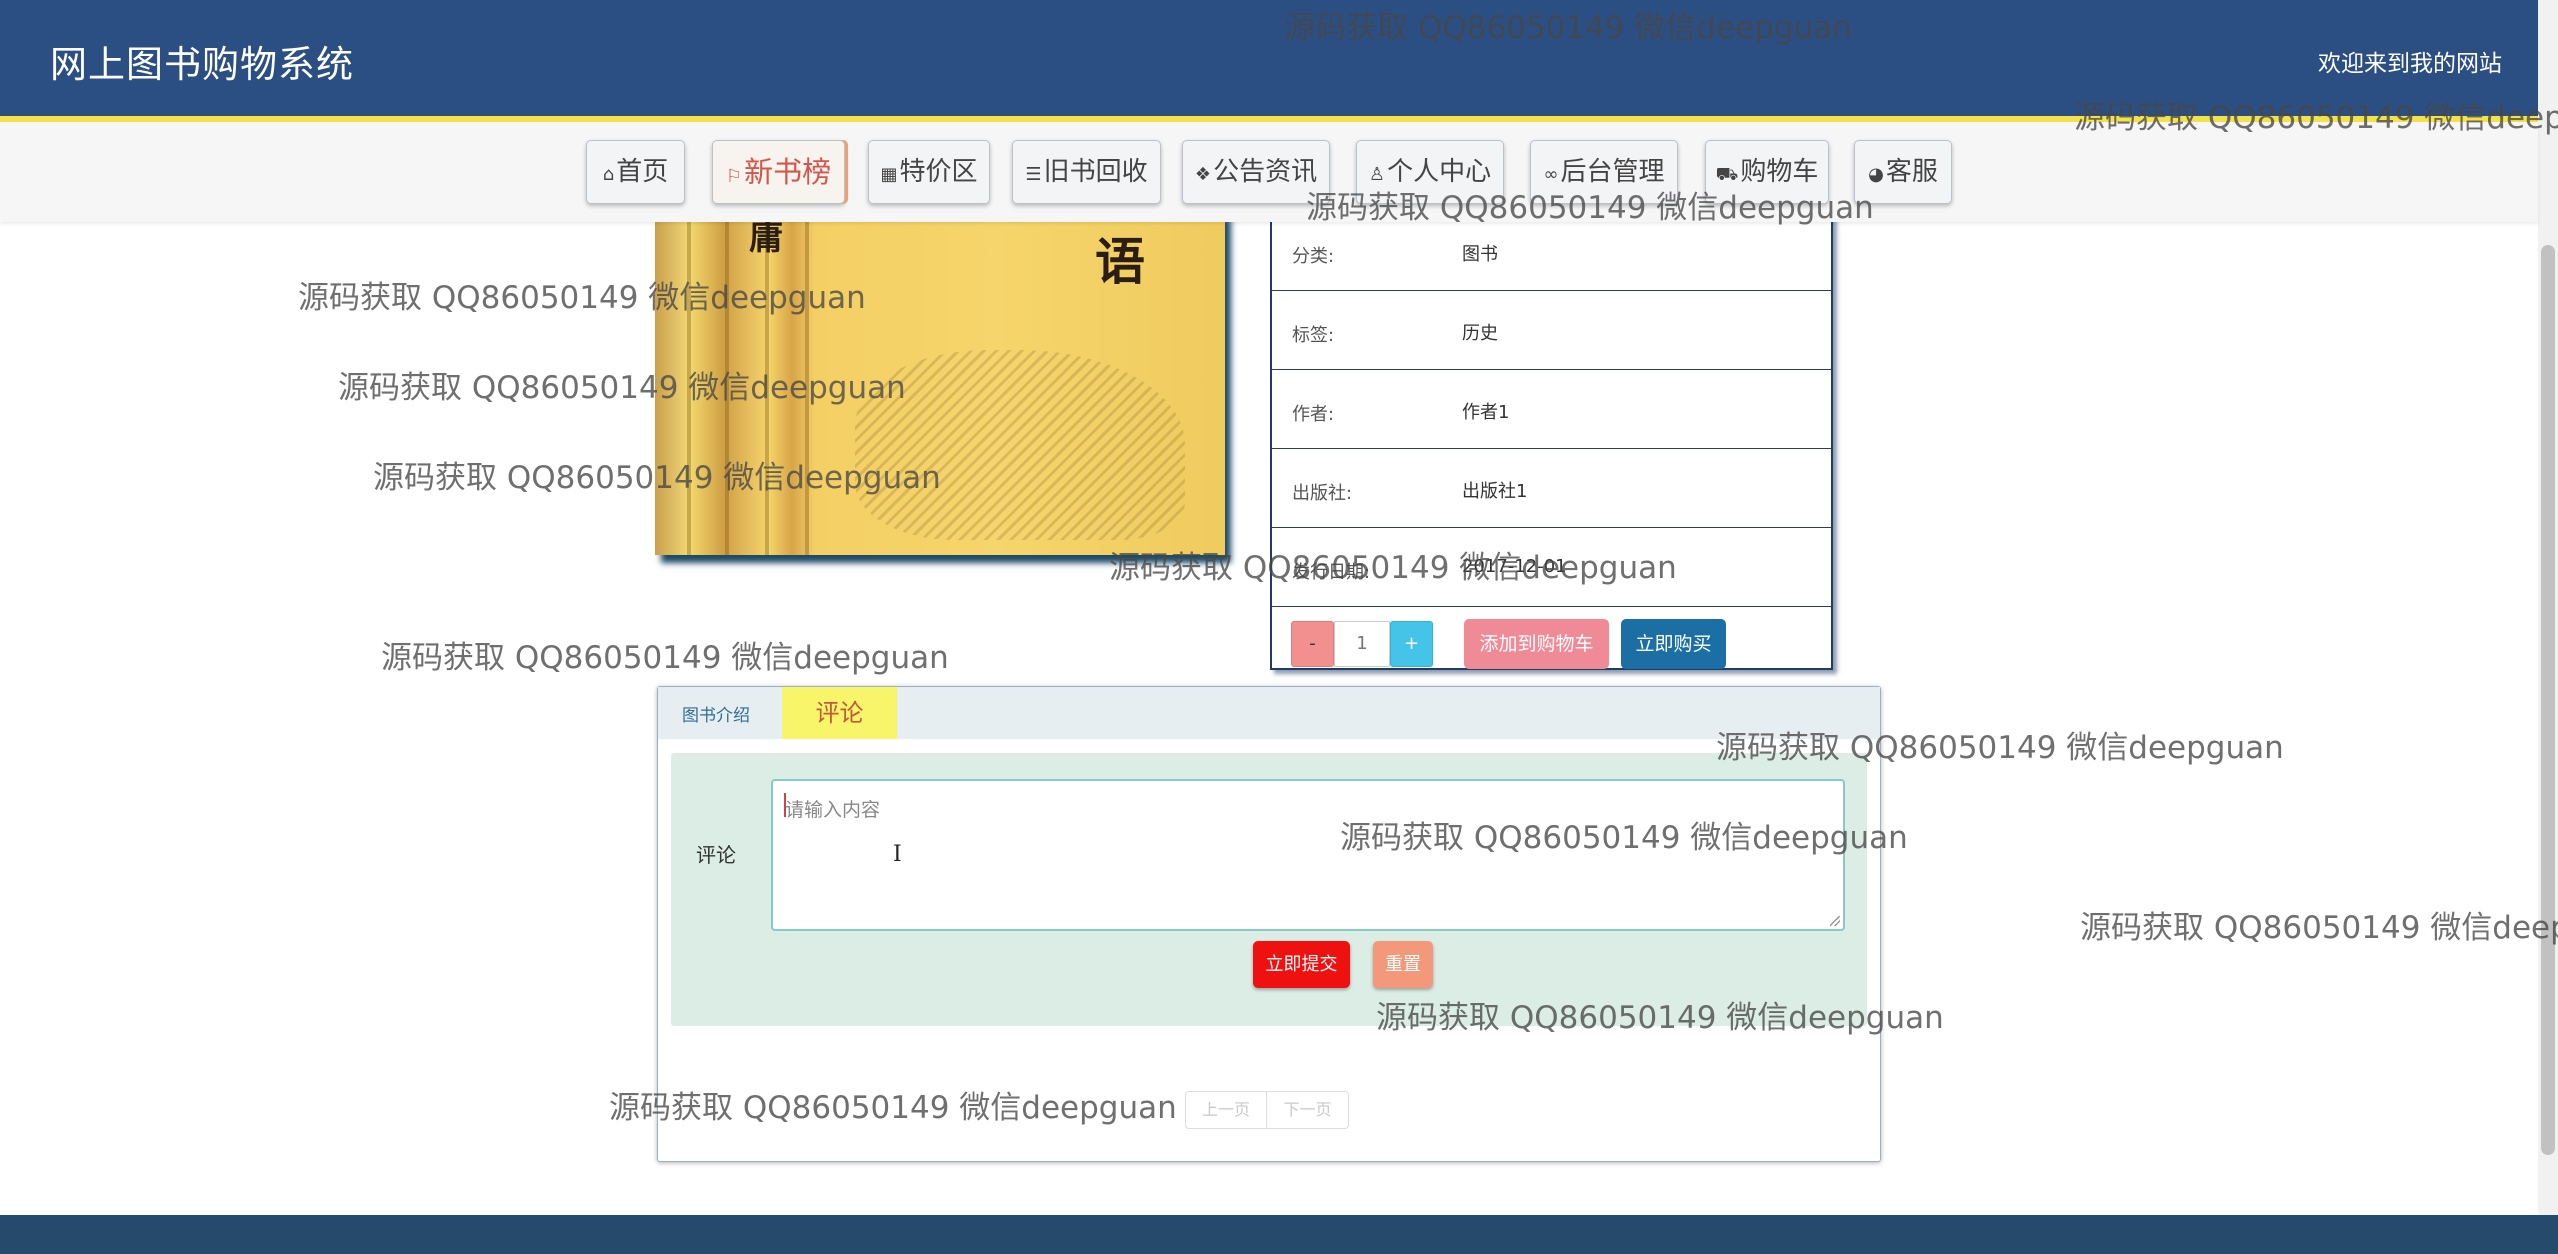 This screenshot has width=2558, height=1254. I want to click on add-to-cart-button: 添加到购物车, so click(1536, 644).